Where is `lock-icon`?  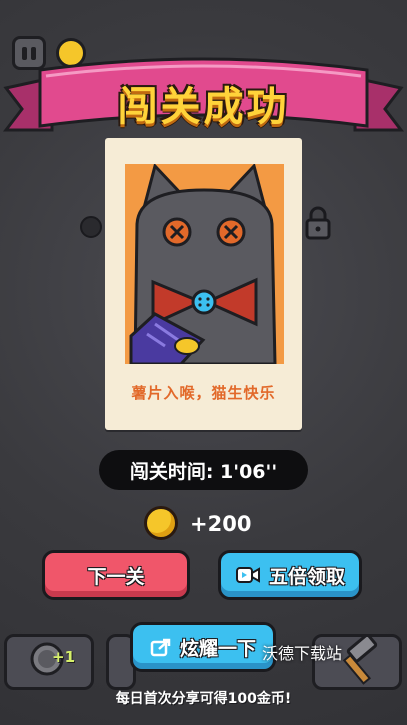
lock-icon is located at coordinates (318, 223).